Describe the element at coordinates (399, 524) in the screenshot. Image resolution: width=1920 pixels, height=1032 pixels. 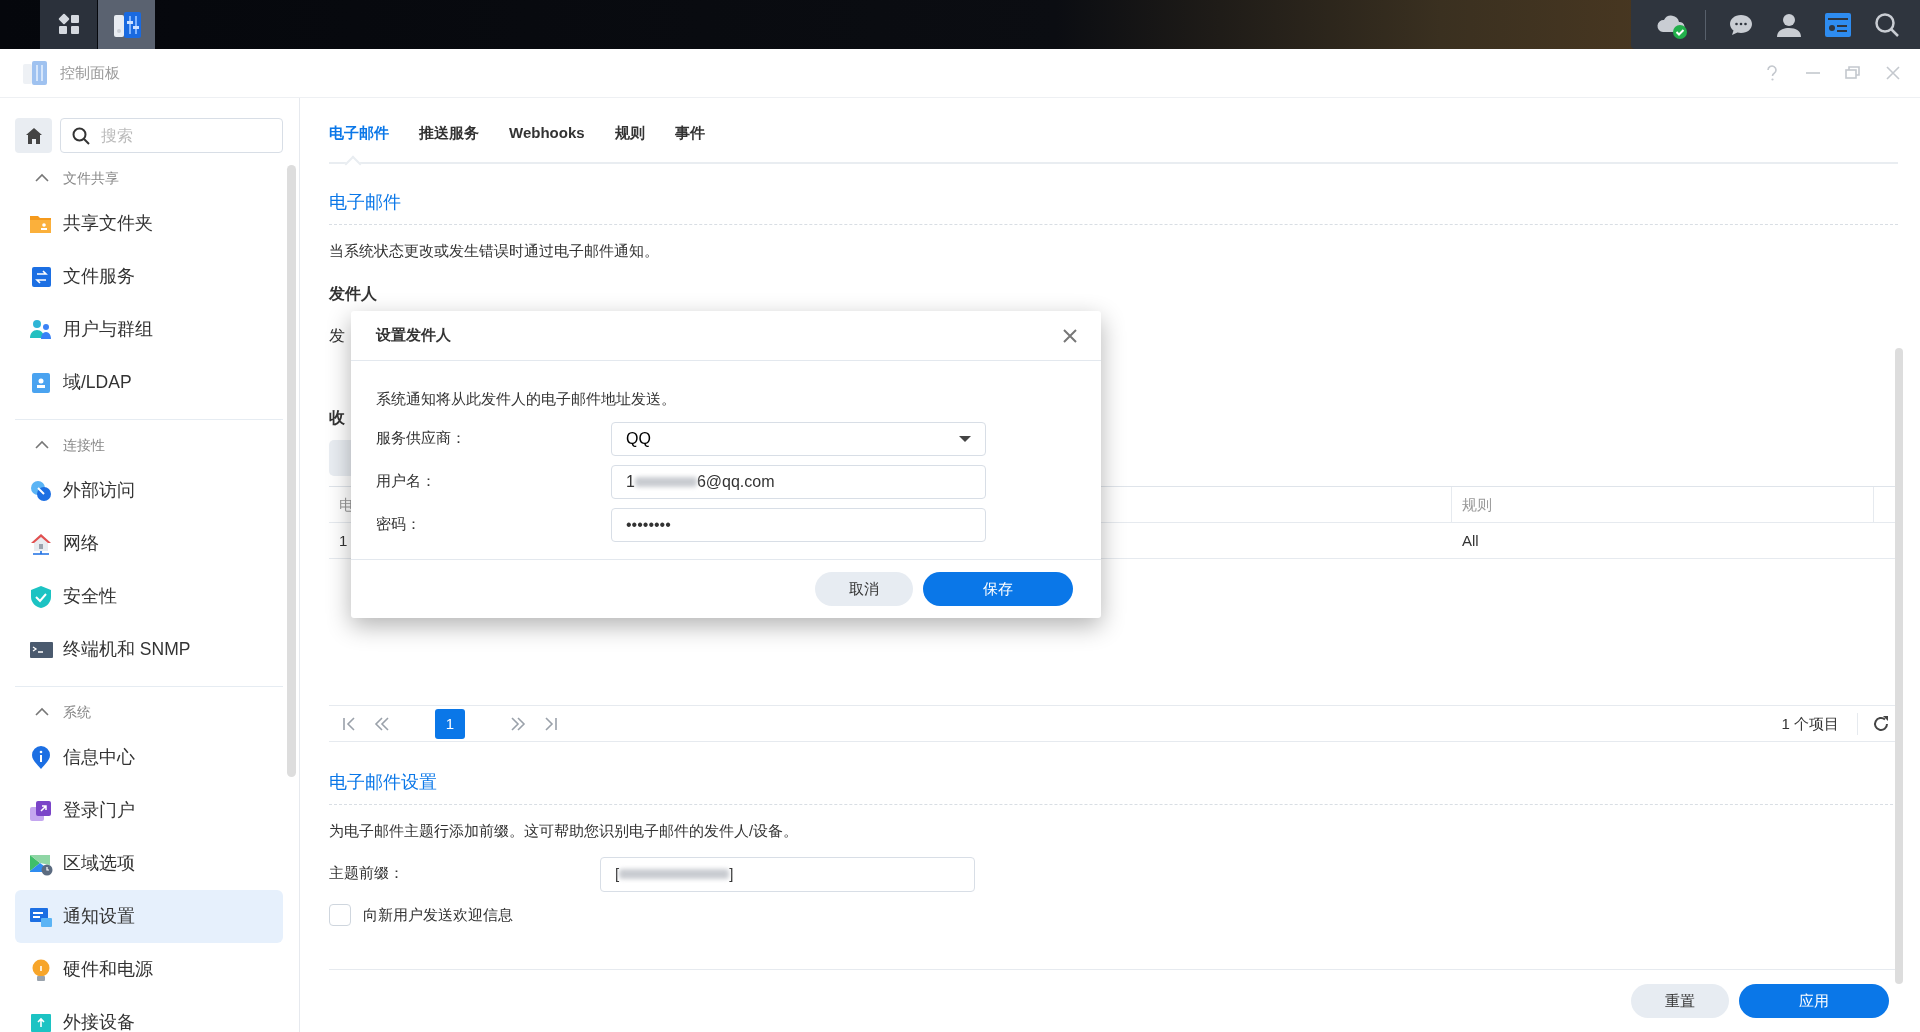
I see `field-label: 密码：` at that location.